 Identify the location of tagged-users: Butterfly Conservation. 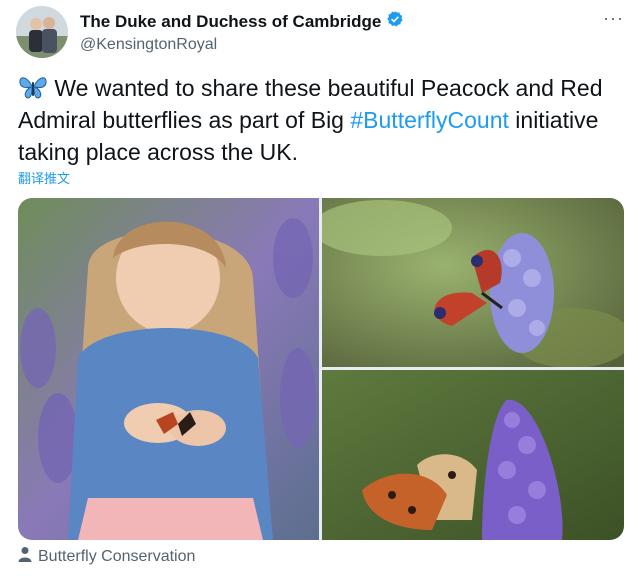
(106, 556).